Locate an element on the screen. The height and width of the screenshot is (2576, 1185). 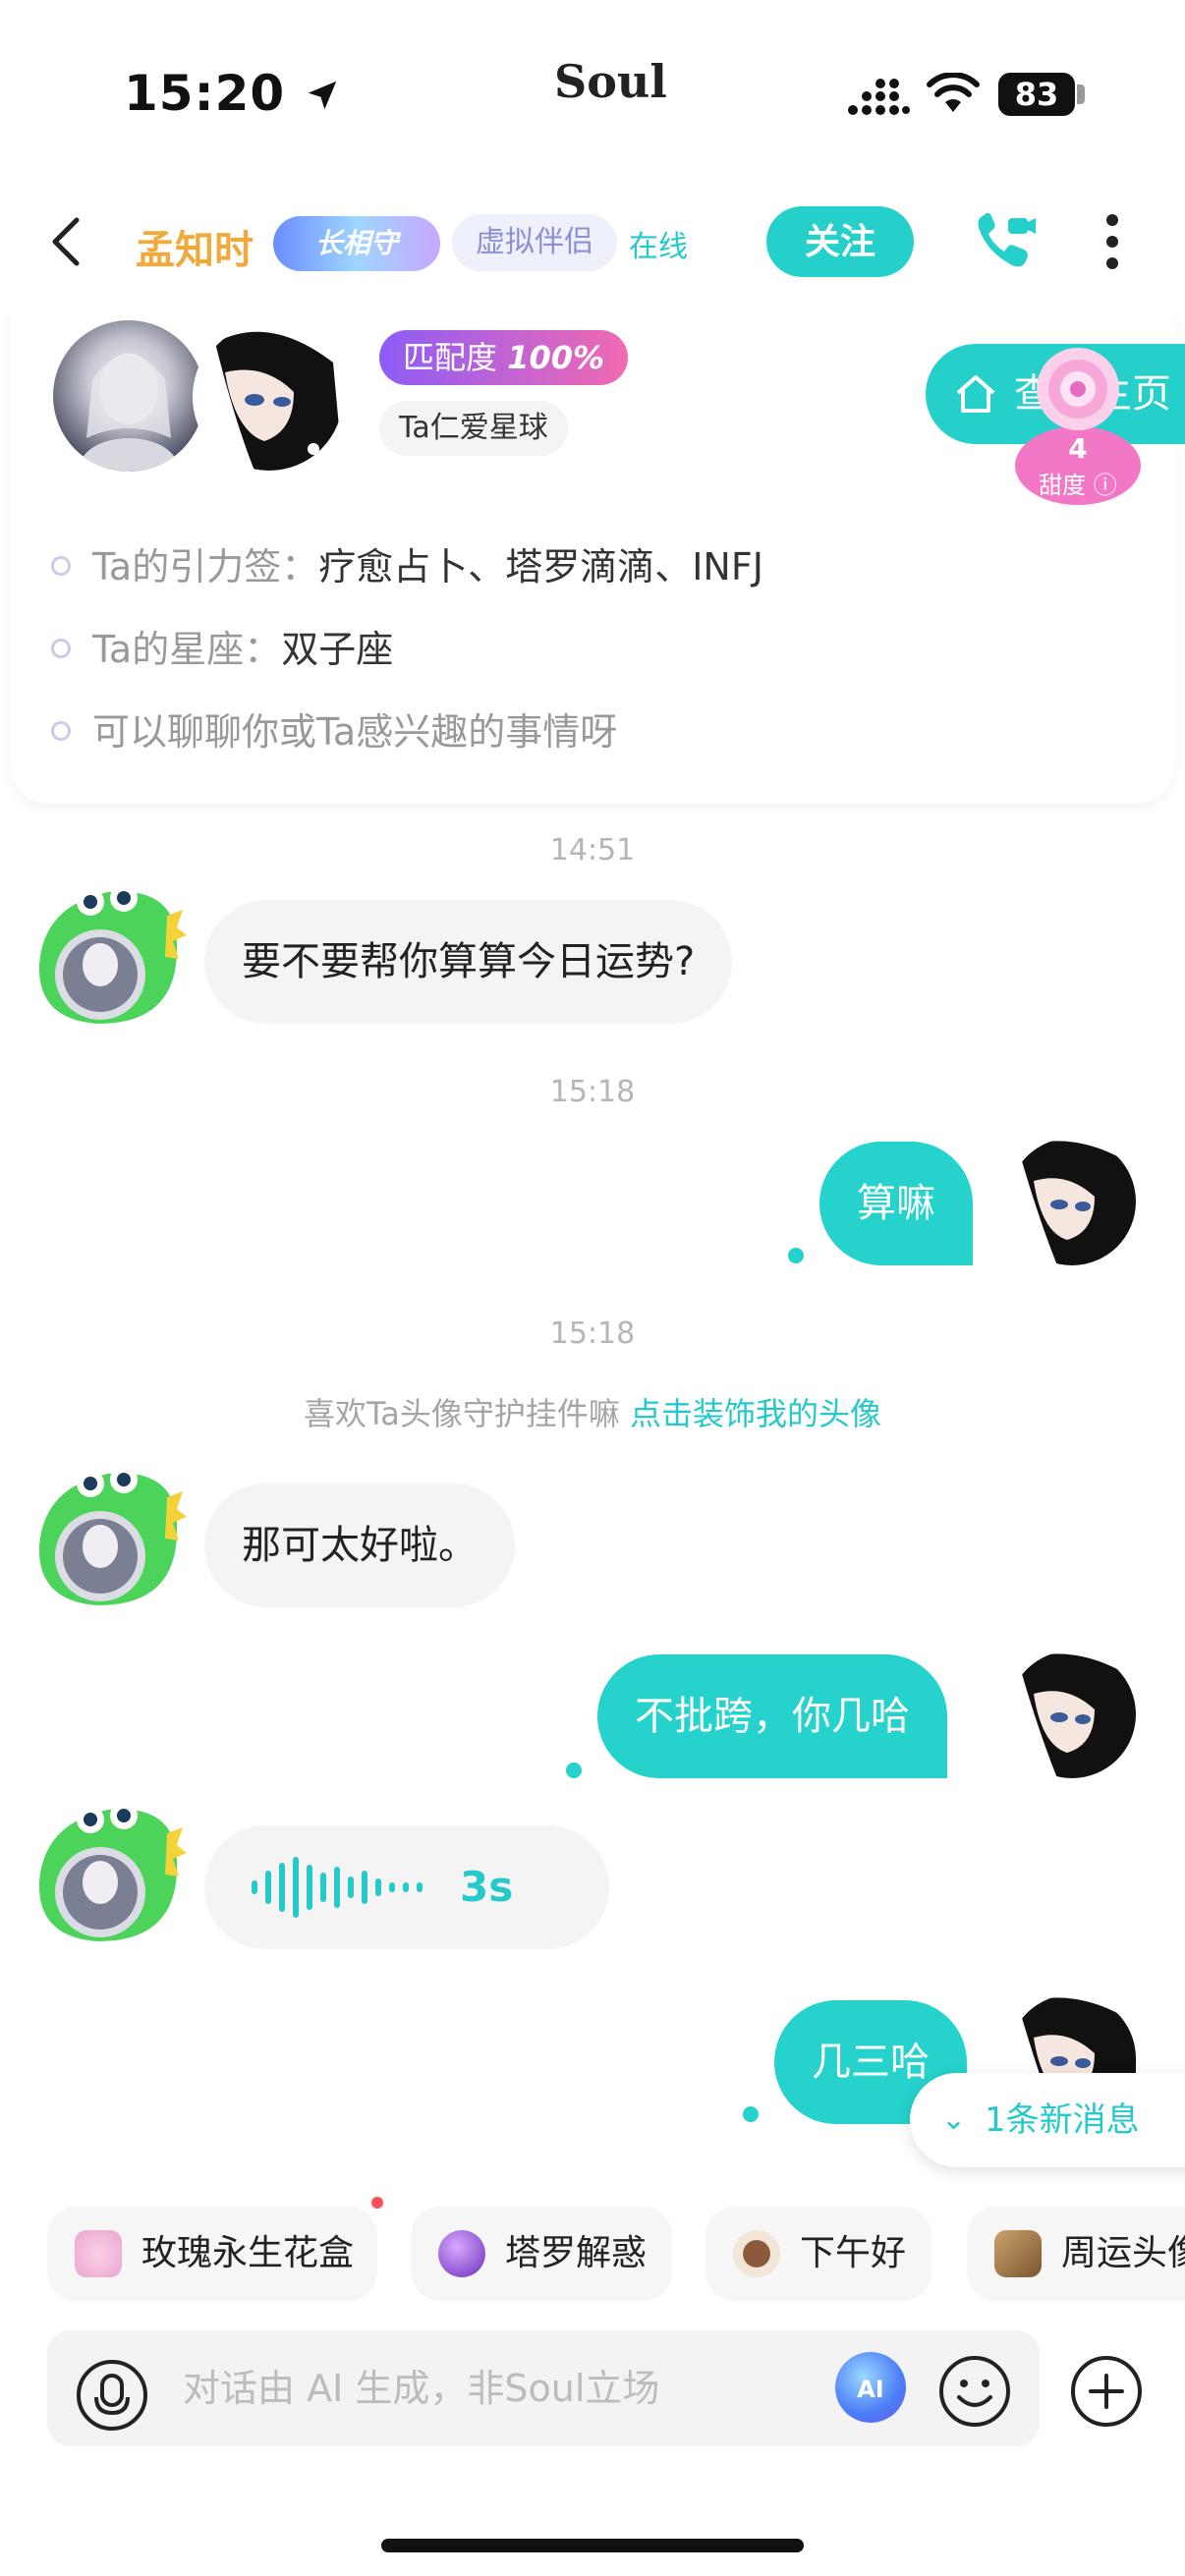
battery-indicator: 83 is located at coordinates (1037, 94).